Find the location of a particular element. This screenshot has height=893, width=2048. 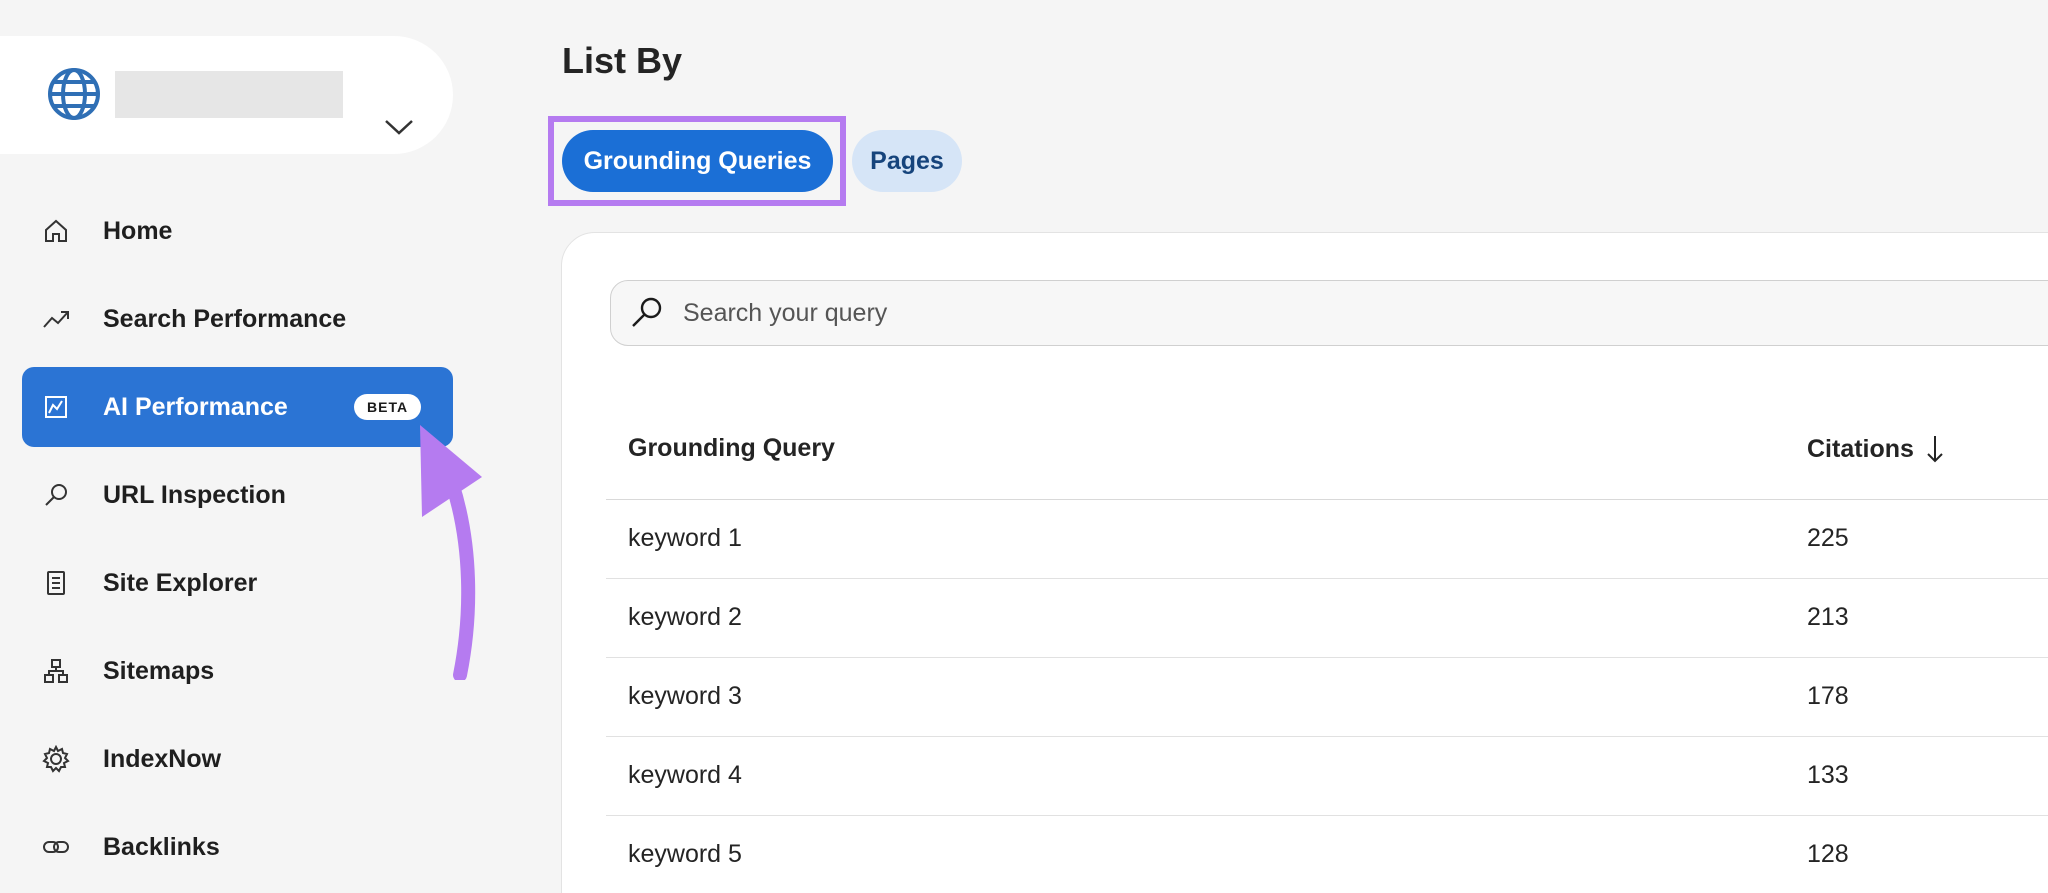

sort-down-icon is located at coordinates (1935, 449).